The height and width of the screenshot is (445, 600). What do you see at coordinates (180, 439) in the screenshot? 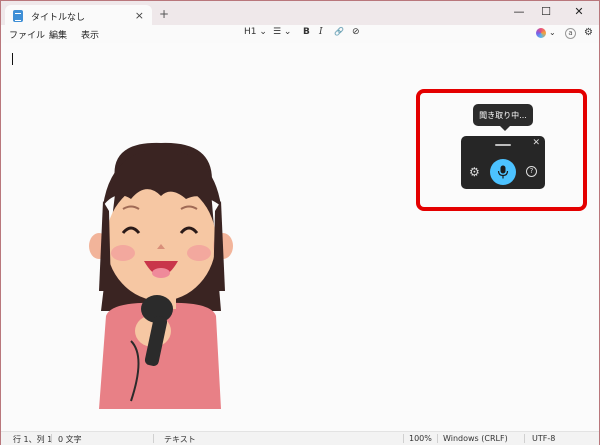
I see `file-format: テキスト` at bounding box center [180, 439].